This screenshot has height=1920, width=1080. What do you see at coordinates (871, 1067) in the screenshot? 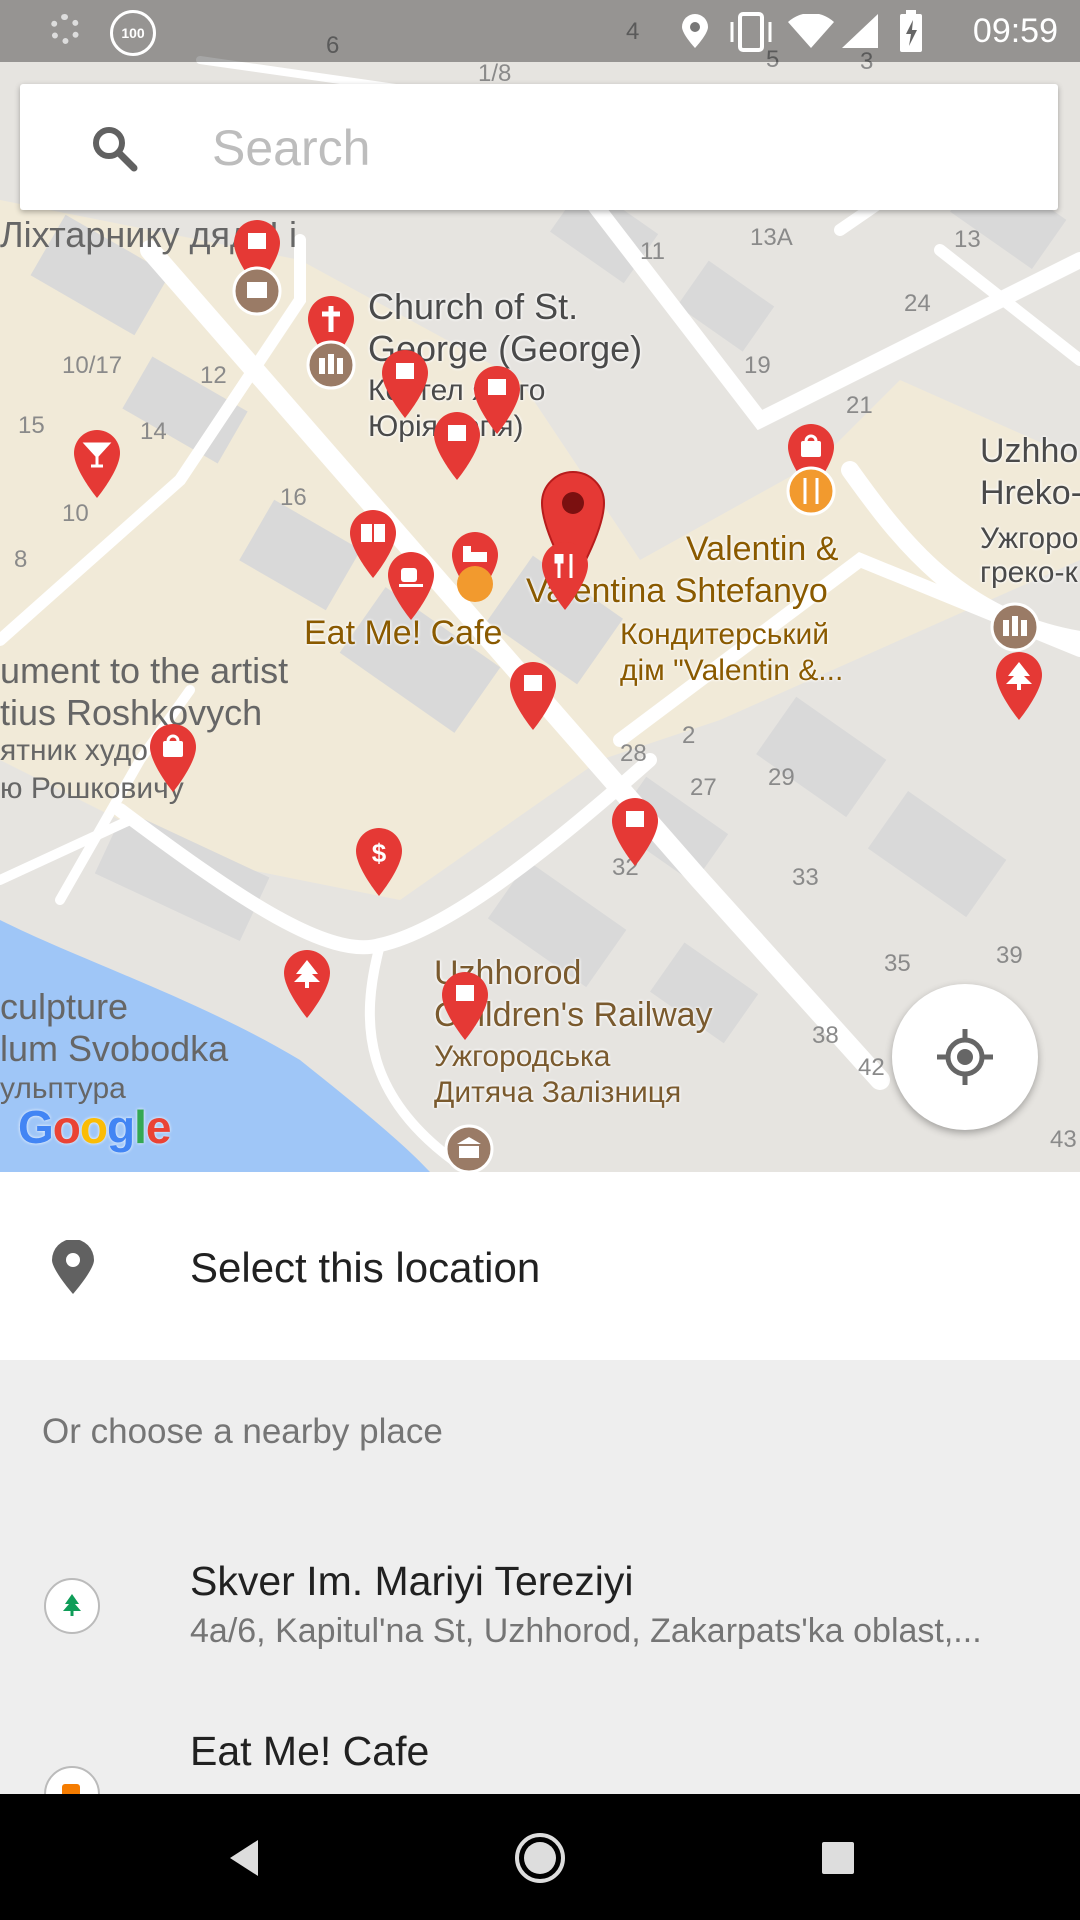
I see `house-number: 42` at bounding box center [871, 1067].